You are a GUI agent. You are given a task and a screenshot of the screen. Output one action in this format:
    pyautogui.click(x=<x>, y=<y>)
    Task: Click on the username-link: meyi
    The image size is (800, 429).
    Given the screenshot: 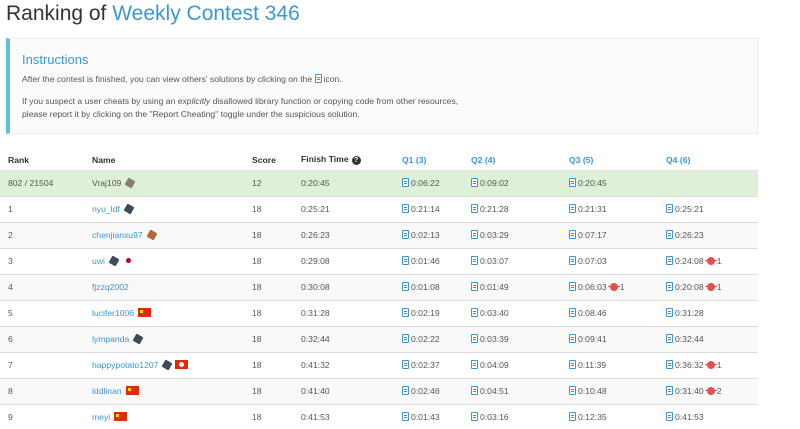 What is the action you would take?
    pyautogui.click(x=101, y=417)
    